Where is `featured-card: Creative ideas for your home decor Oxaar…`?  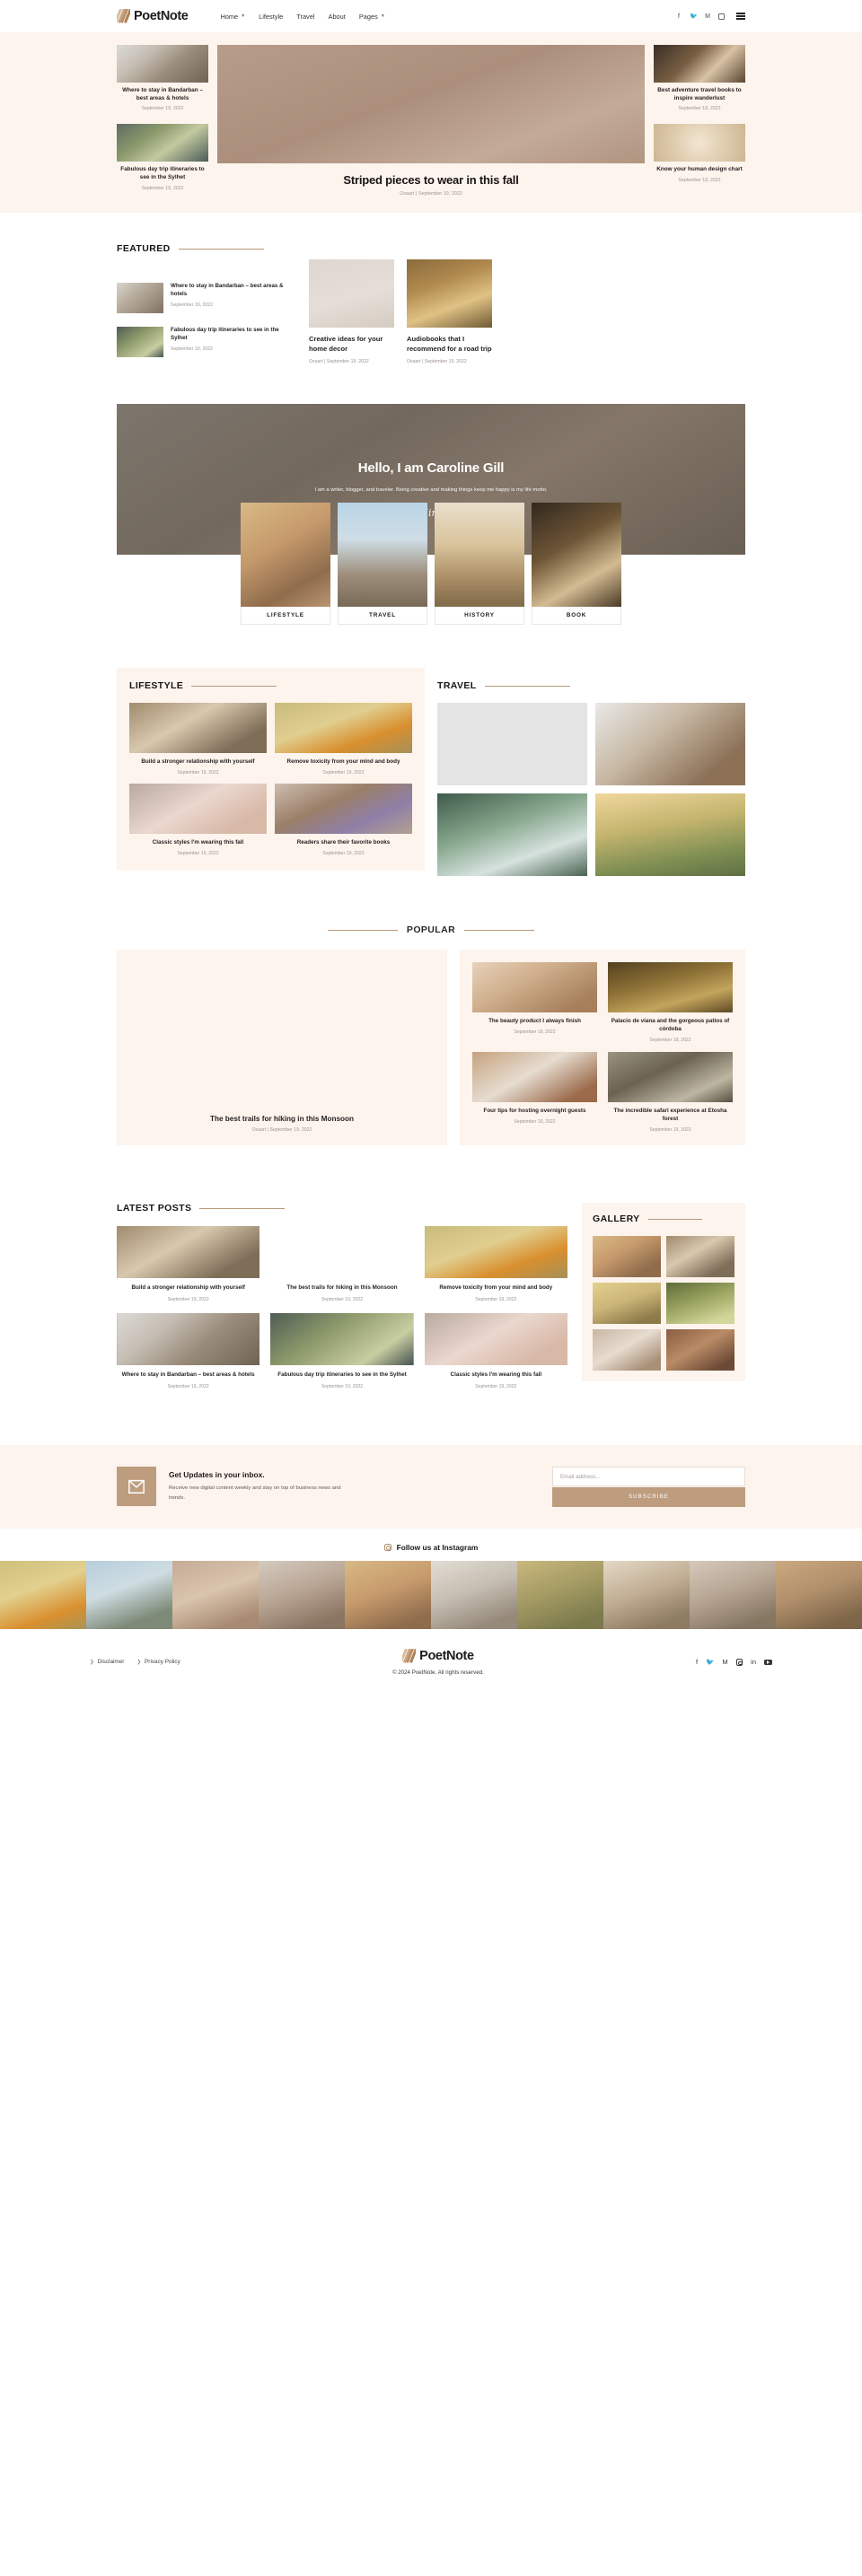 featured-card: Creative ideas for your home decor Oxaar… is located at coordinates (351, 311).